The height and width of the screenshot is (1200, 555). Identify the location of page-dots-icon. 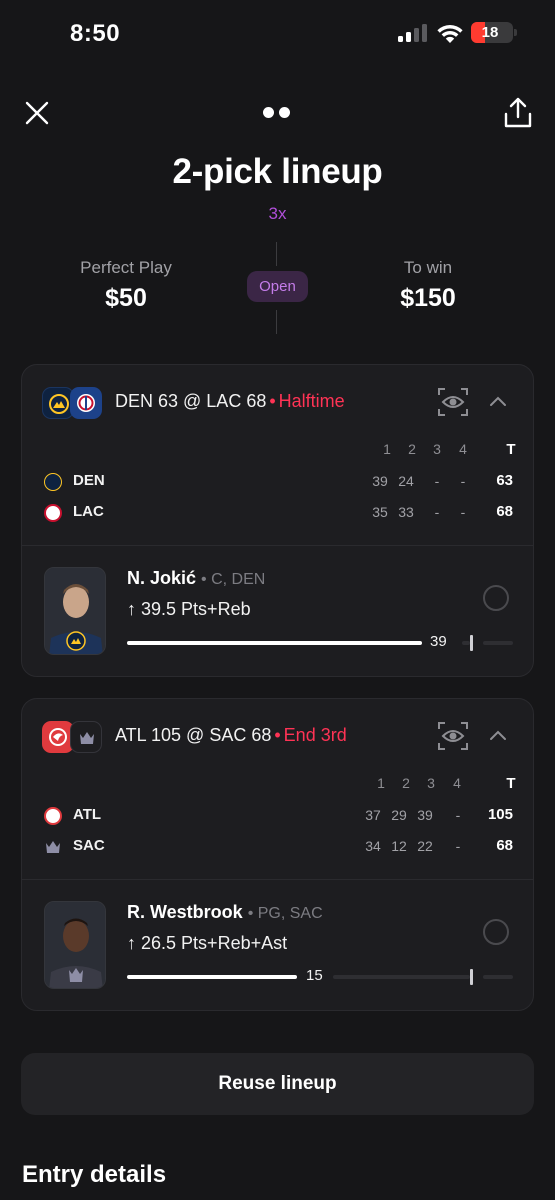
(278, 113).